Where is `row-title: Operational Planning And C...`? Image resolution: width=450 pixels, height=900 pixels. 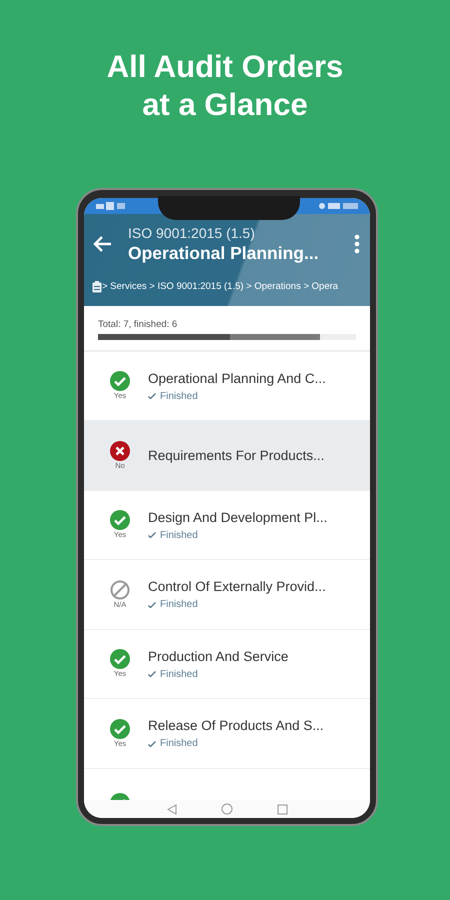 row-title: Operational Planning And C... is located at coordinates (237, 379).